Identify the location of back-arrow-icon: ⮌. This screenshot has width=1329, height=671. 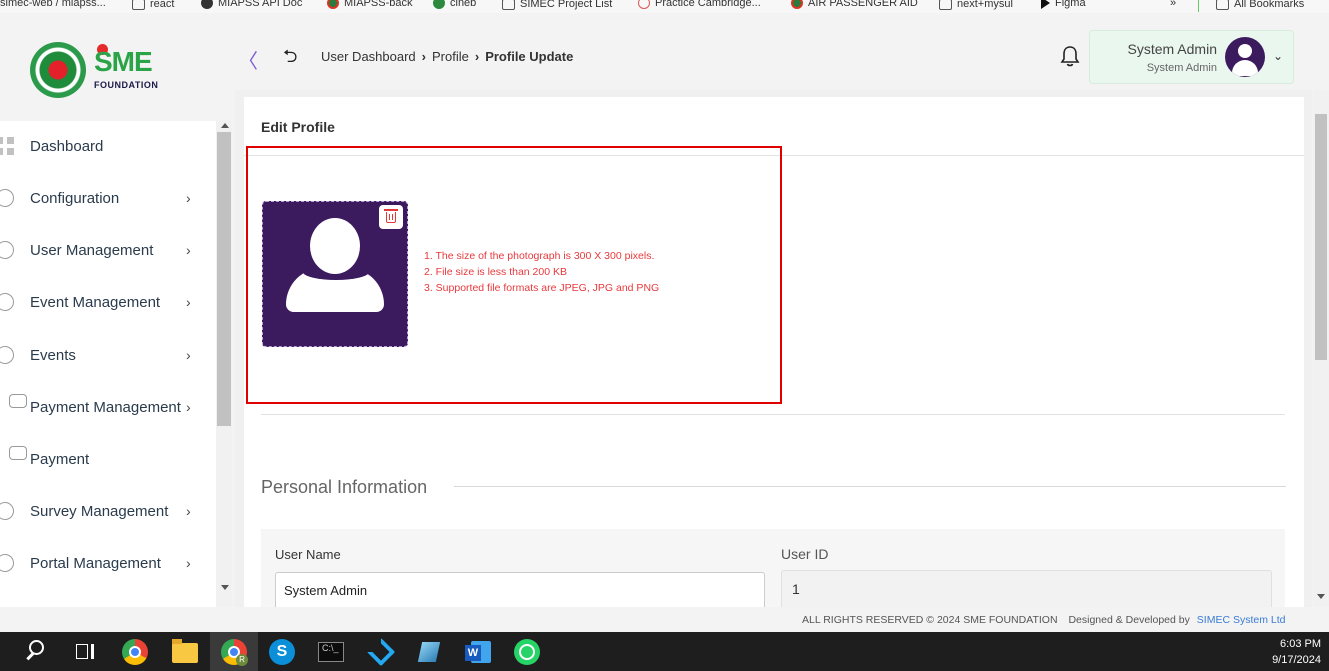
(290, 59).